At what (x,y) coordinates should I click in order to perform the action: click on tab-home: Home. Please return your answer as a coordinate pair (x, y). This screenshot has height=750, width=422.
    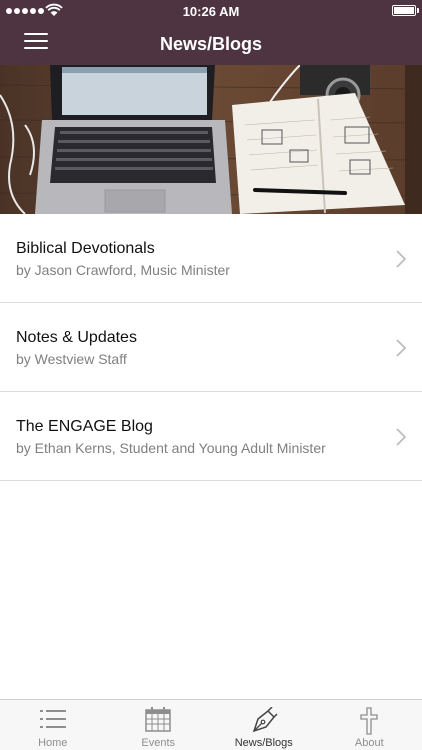
    Looking at the image, I should click on (53, 725).